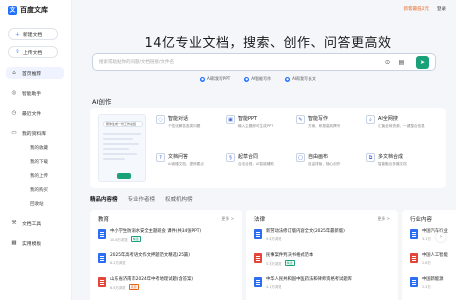  What do you see at coordinates (142, 199) in the screenshot?
I see `tab-authors: 专业作者榜` at bounding box center [142, 199].